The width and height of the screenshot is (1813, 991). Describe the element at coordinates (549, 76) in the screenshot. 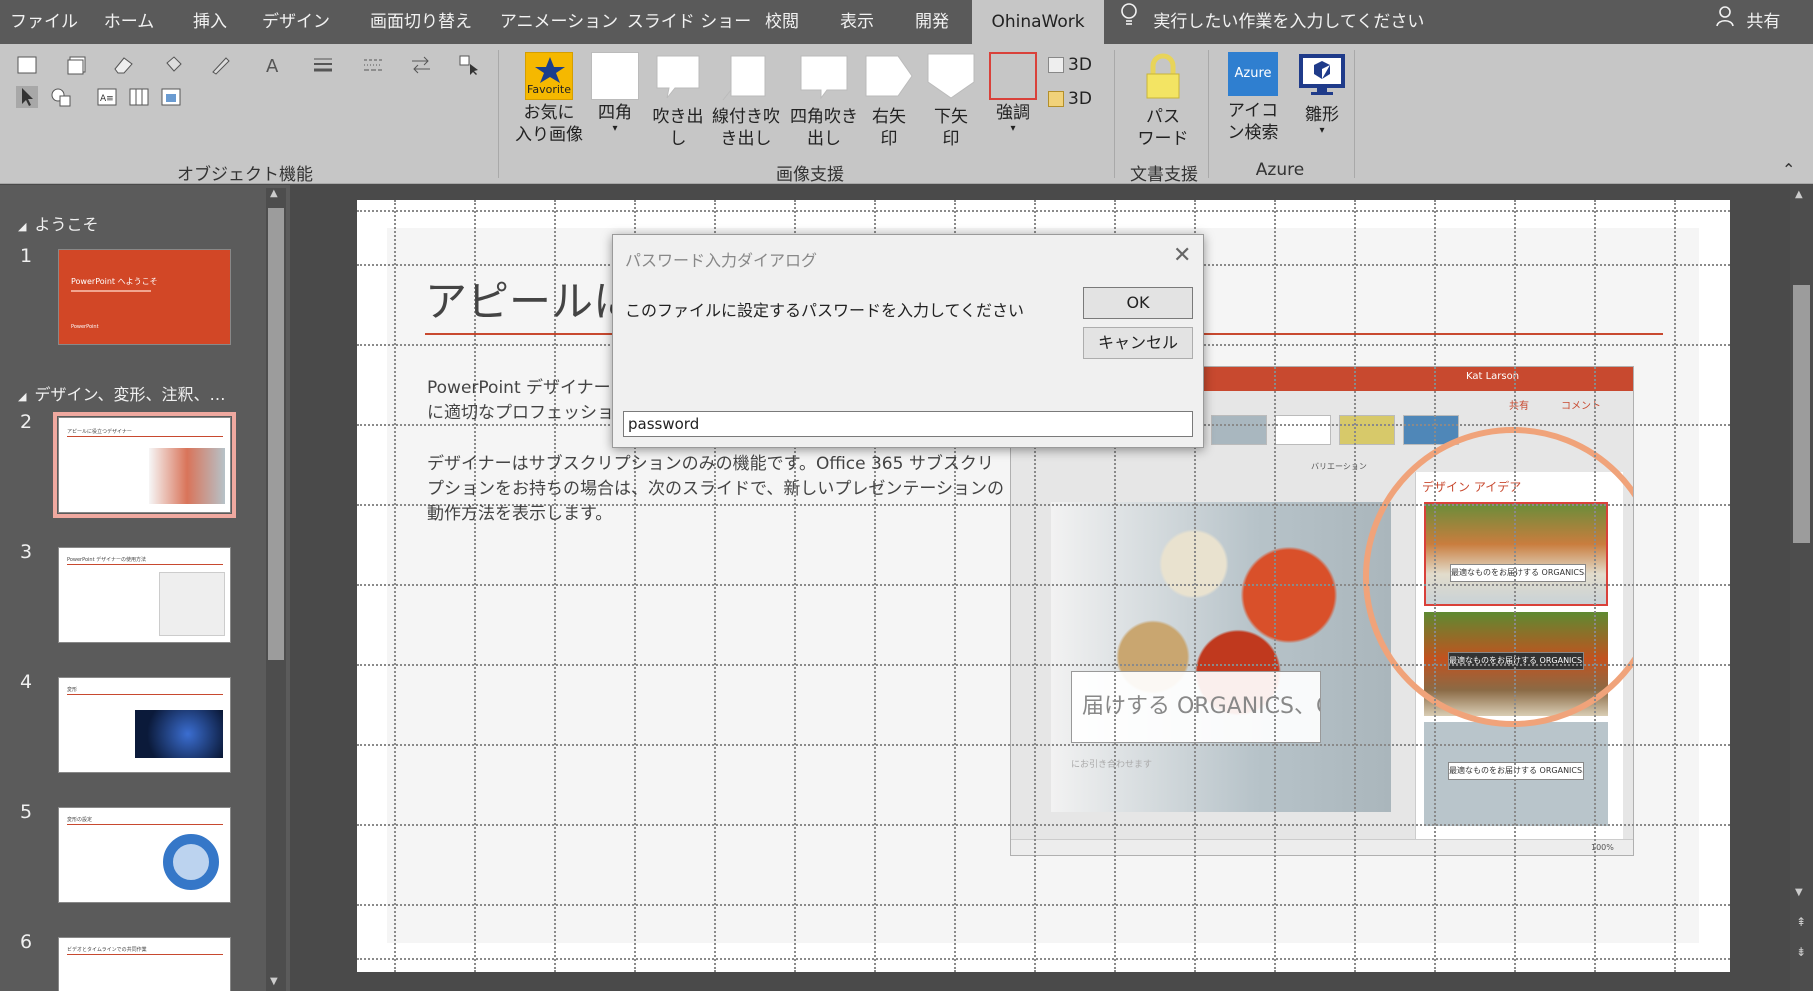

I see `favorite-star-icon: Favorite` at that location.